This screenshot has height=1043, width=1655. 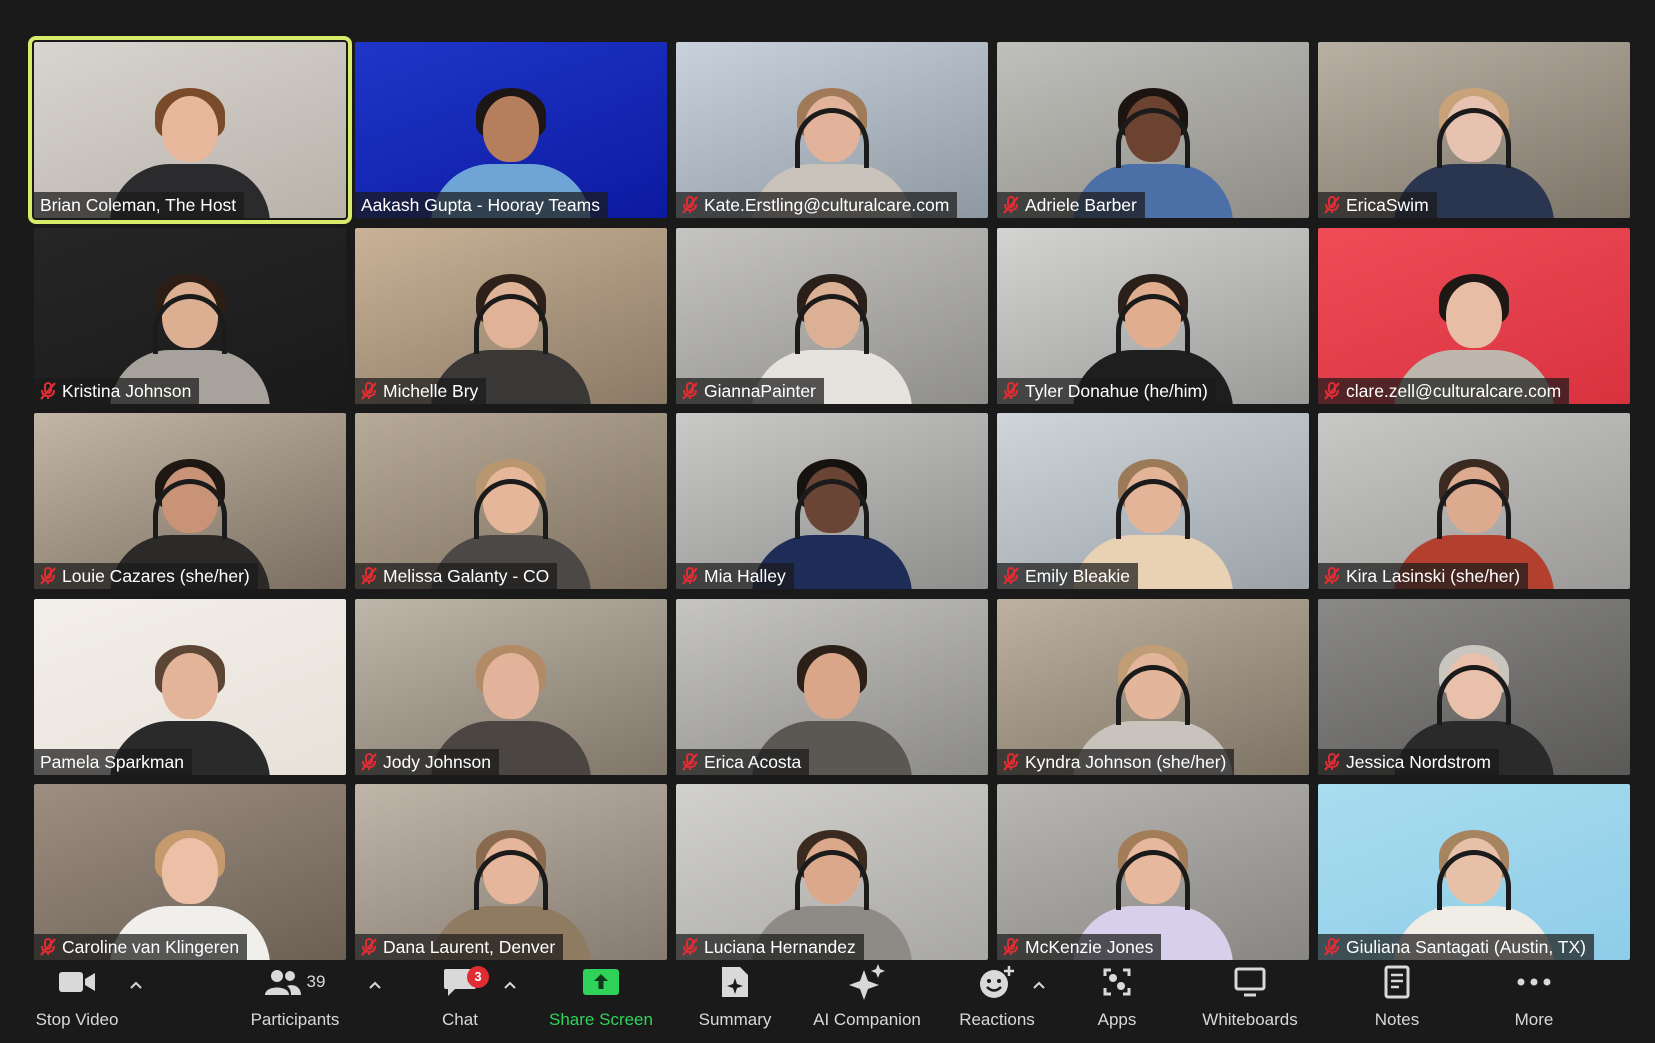 I want to click on participant-video-tile: Tyler Donahue (he/him), so click(x=1153, y=315).